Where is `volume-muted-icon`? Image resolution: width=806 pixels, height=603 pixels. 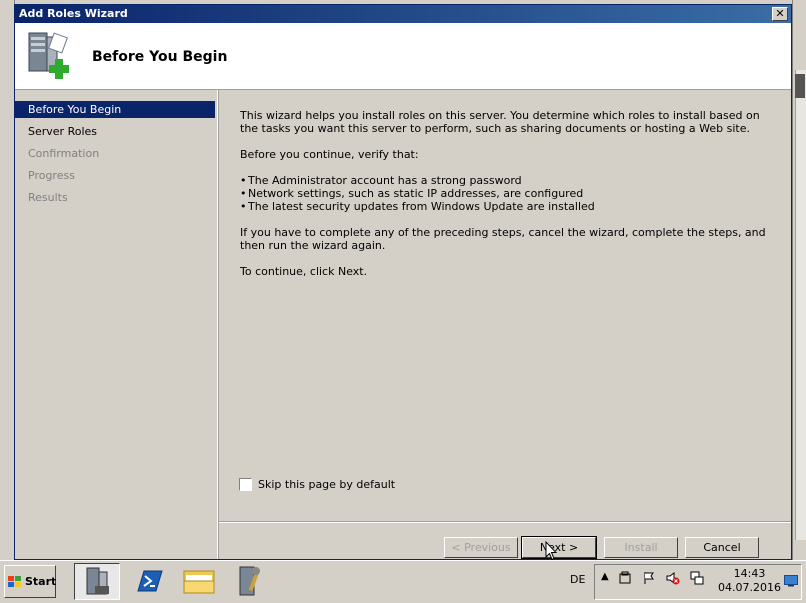
volume-muted-icon is located at coordinates (673, 578).